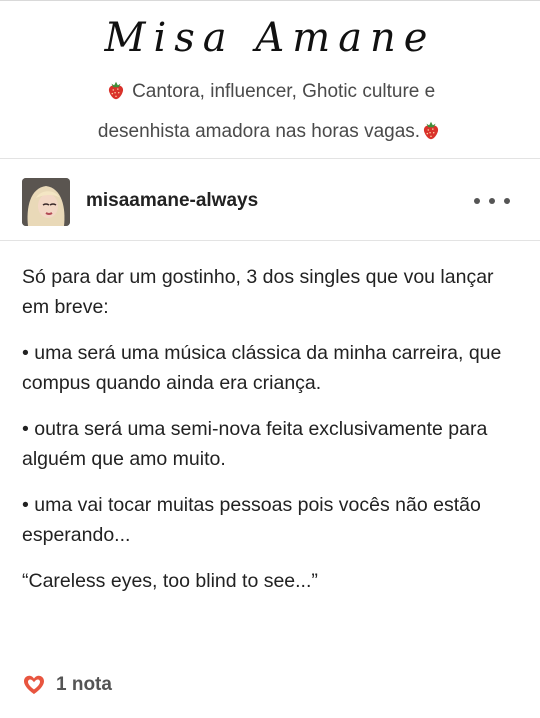 The image size is (540, 718). I want to click on blog-description-text-2: desenhista amadora nas horas vagas., so click(259, 131).